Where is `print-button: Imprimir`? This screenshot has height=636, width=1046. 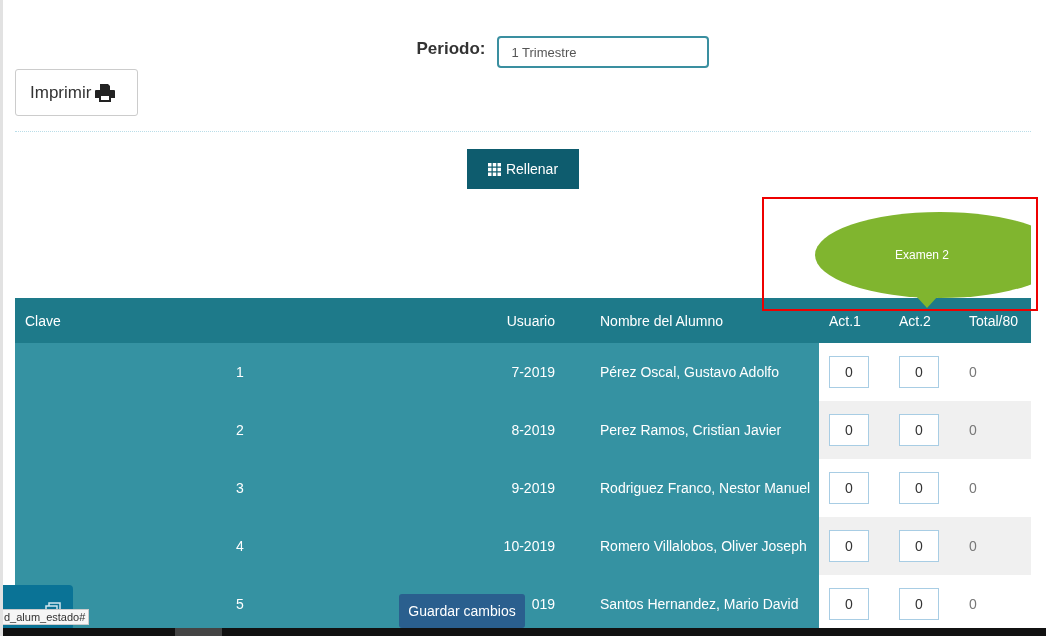 print-button: Imprimir is located at coordinates (76, 92).